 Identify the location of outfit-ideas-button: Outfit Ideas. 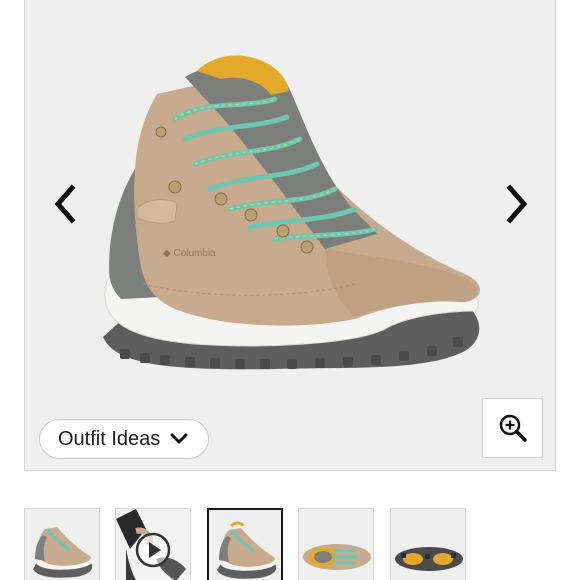
(124, 439).